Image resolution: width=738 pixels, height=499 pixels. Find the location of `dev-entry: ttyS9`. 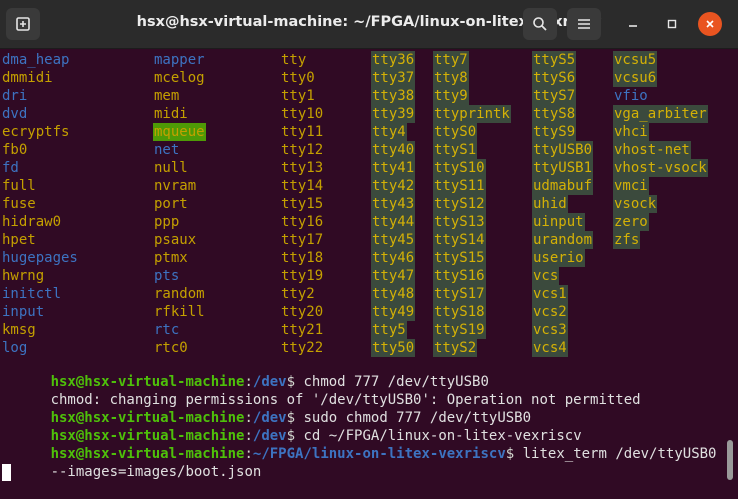

dev-entry: ttyS9 is located at coordinates (554, 132).